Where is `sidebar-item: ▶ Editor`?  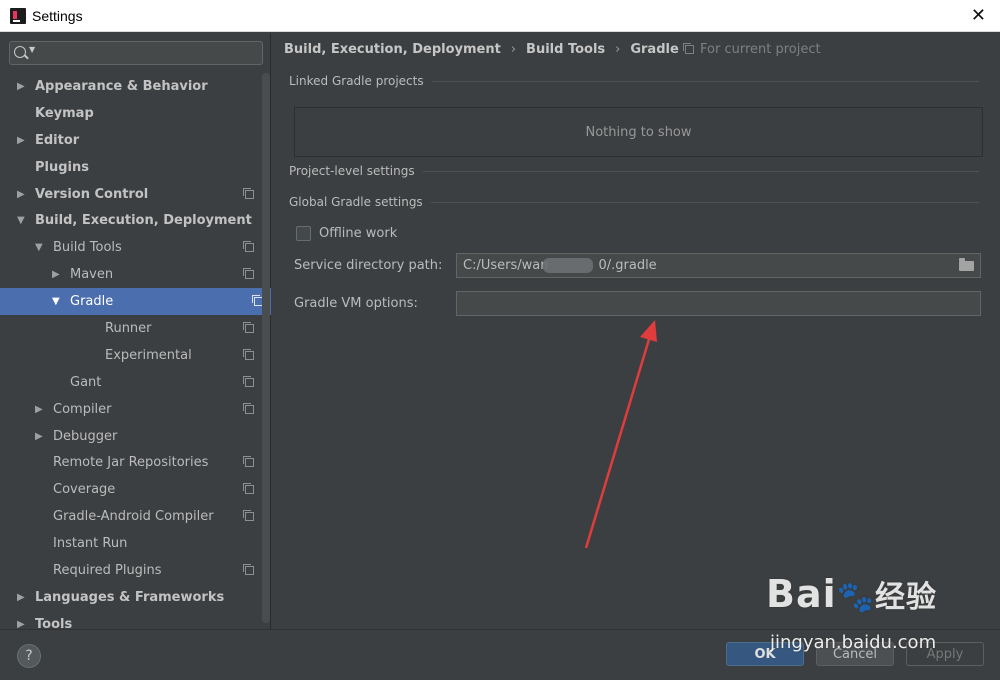
sidebar-item: ▶ Editor is located at coordinates (131, 140).